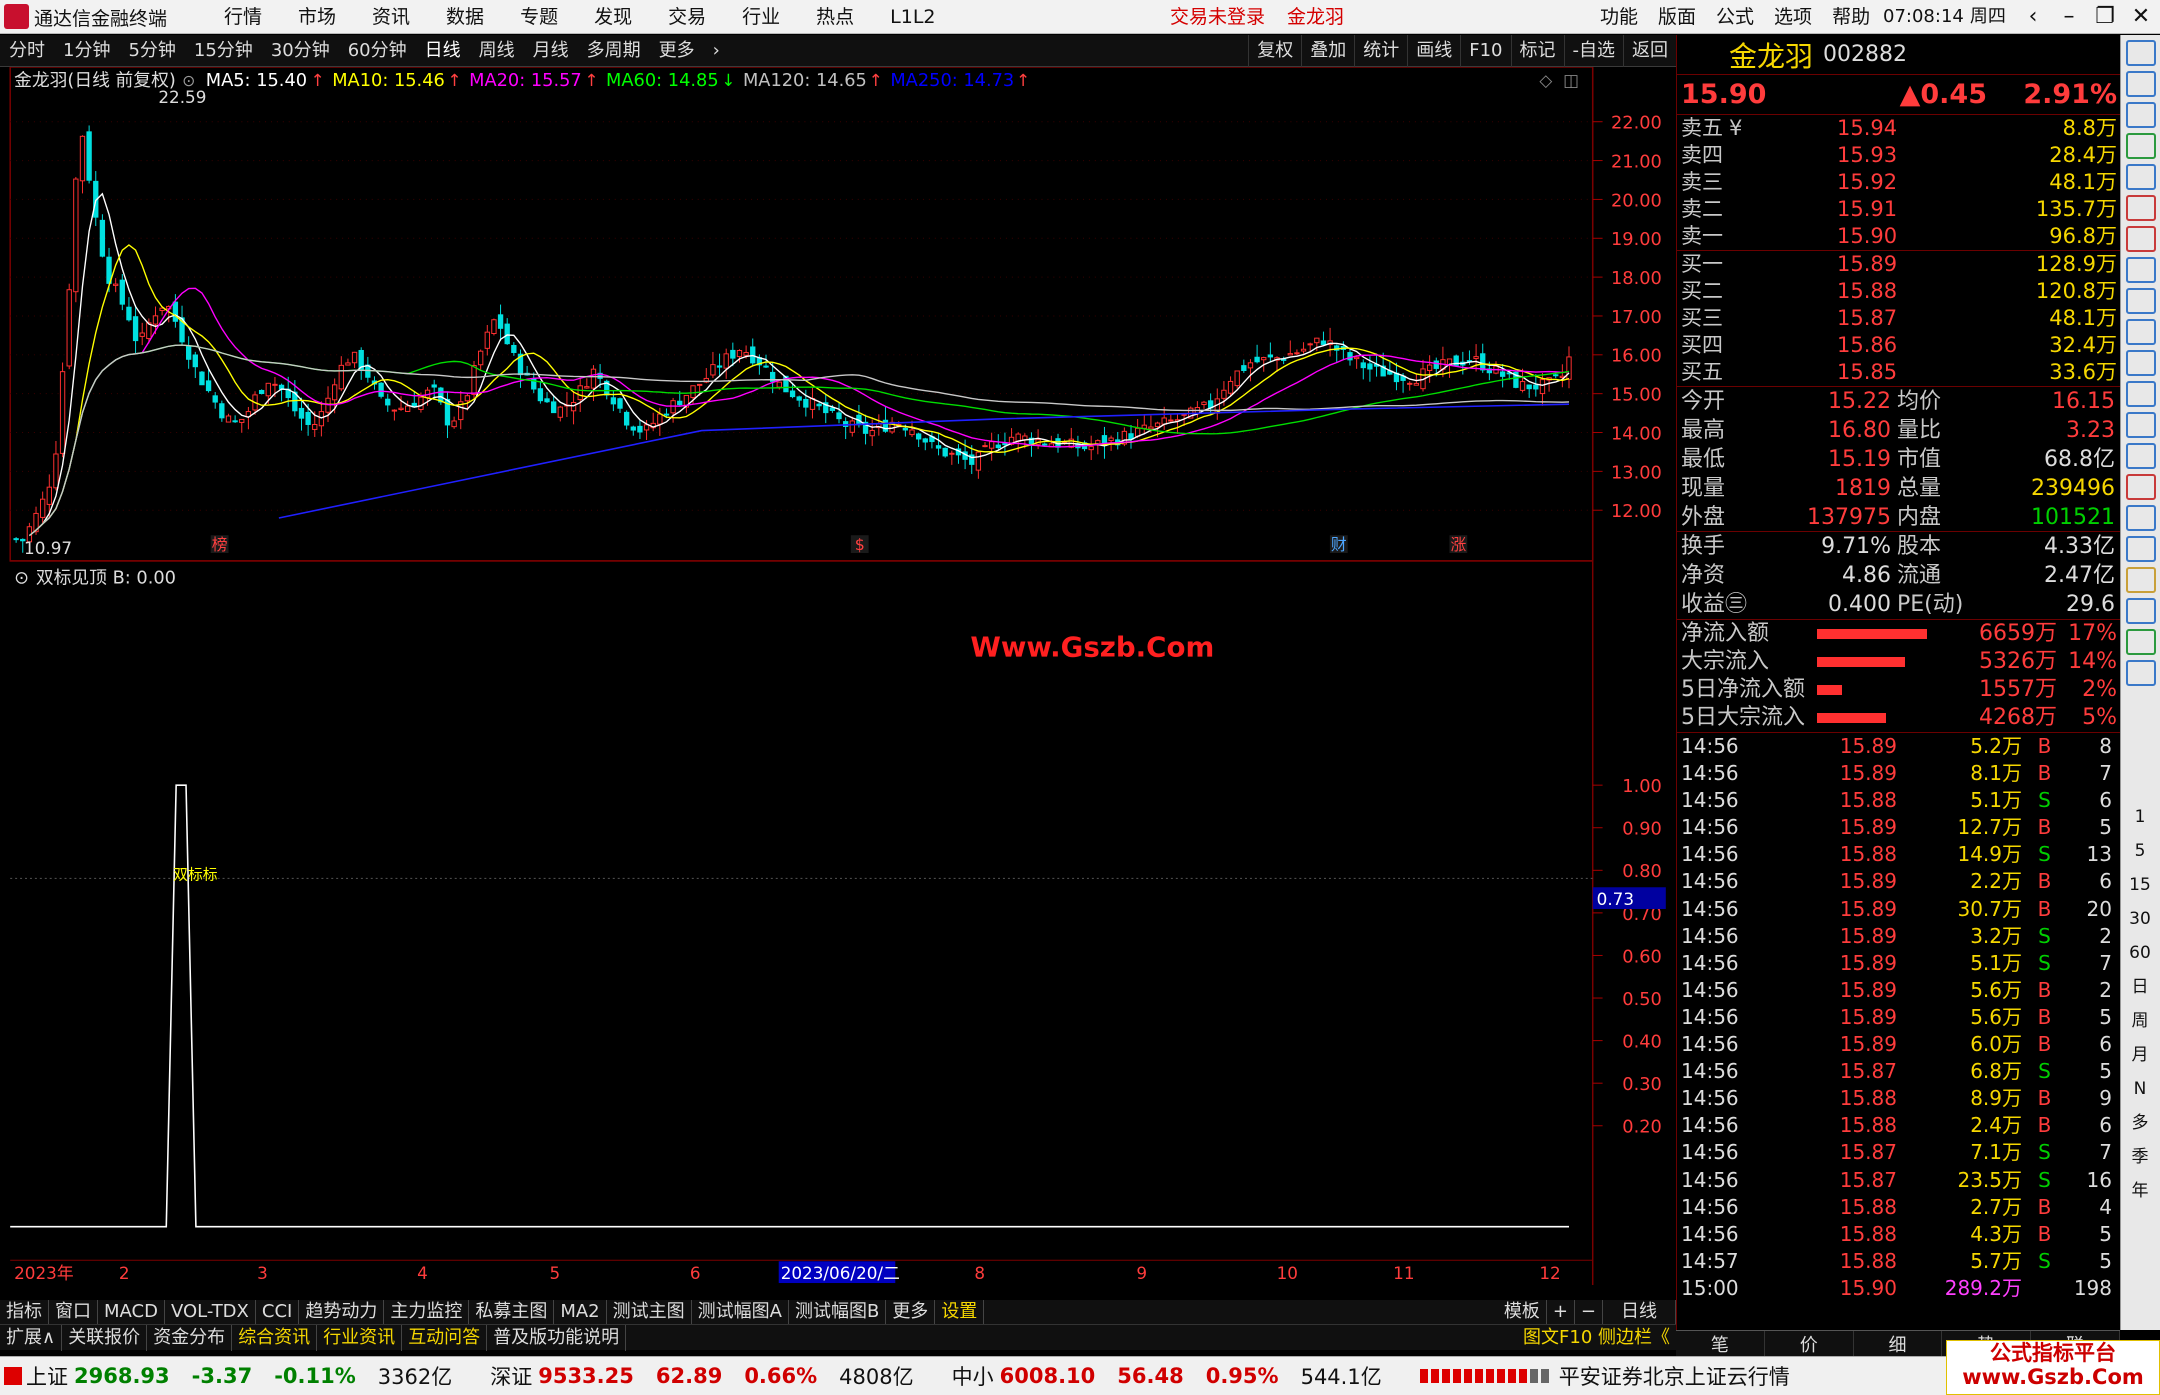 Image resolution: width=2160 pixels, height=1395 pixels. What do you see at coordinates (613, 17) in the screenshot?
I see `top-menu-item: 发现` at bounding box center [613, 17].